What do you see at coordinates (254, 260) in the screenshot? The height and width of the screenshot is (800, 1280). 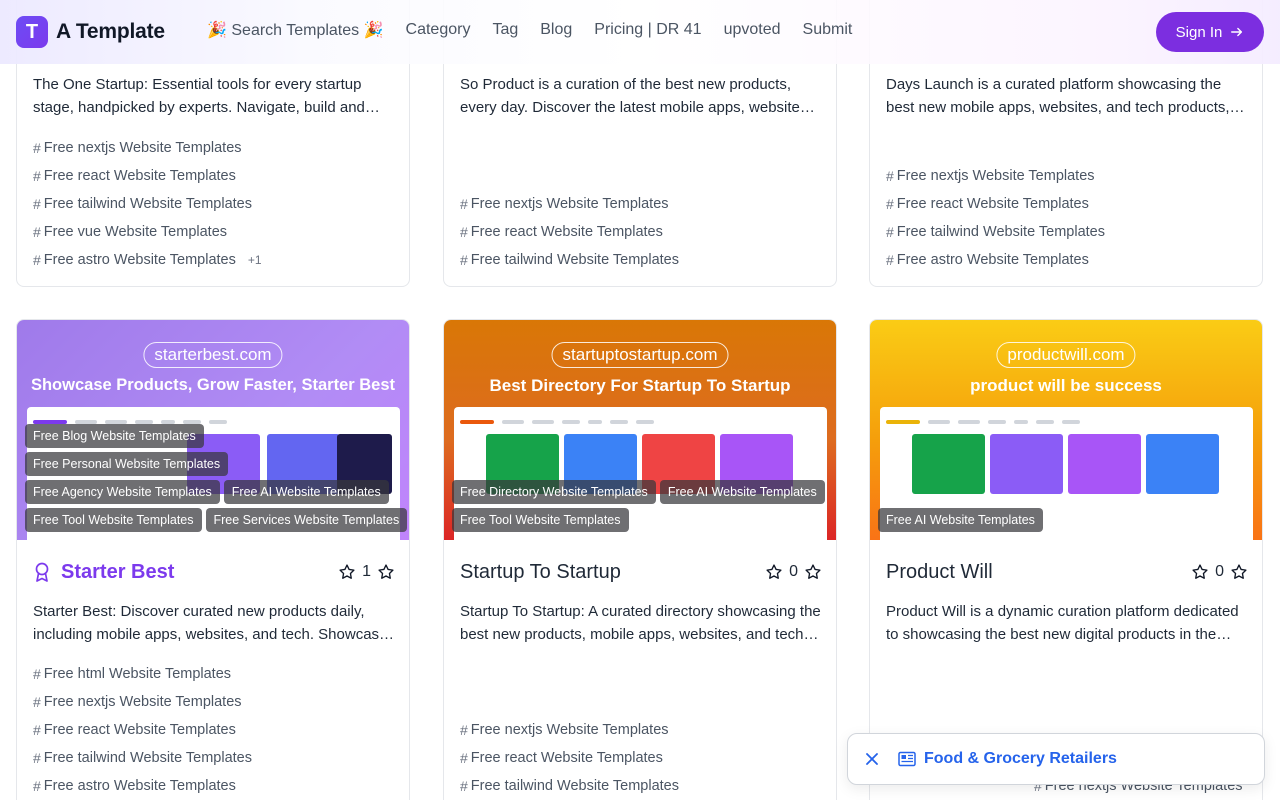 I see `more-tags-count: +1` at bounding box center [254, 260].